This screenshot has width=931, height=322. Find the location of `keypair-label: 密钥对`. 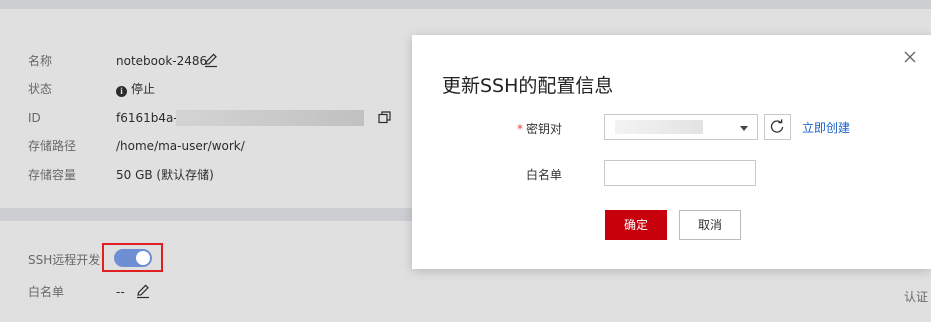

keypair-label: 密钥对 is located at coordinates (543, 129).